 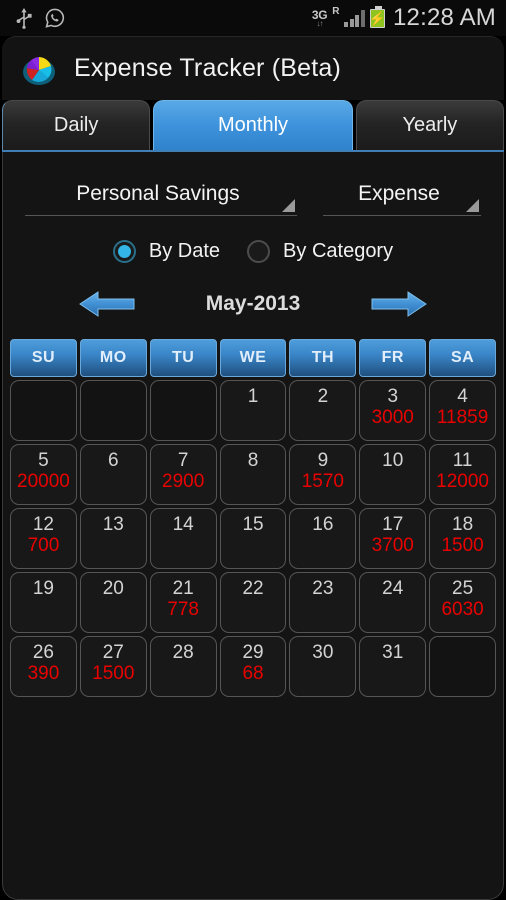 I want to click on day-number: 13, so click(x=113, y=524).